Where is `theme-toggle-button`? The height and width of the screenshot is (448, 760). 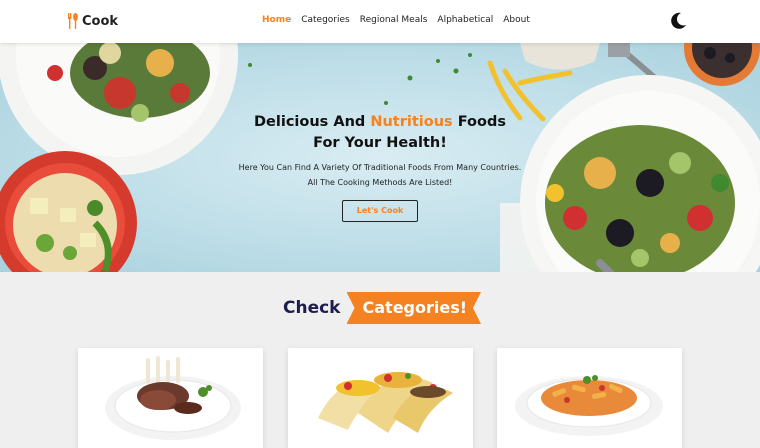 theme-toggle-button is located at coordinates (678, 21).